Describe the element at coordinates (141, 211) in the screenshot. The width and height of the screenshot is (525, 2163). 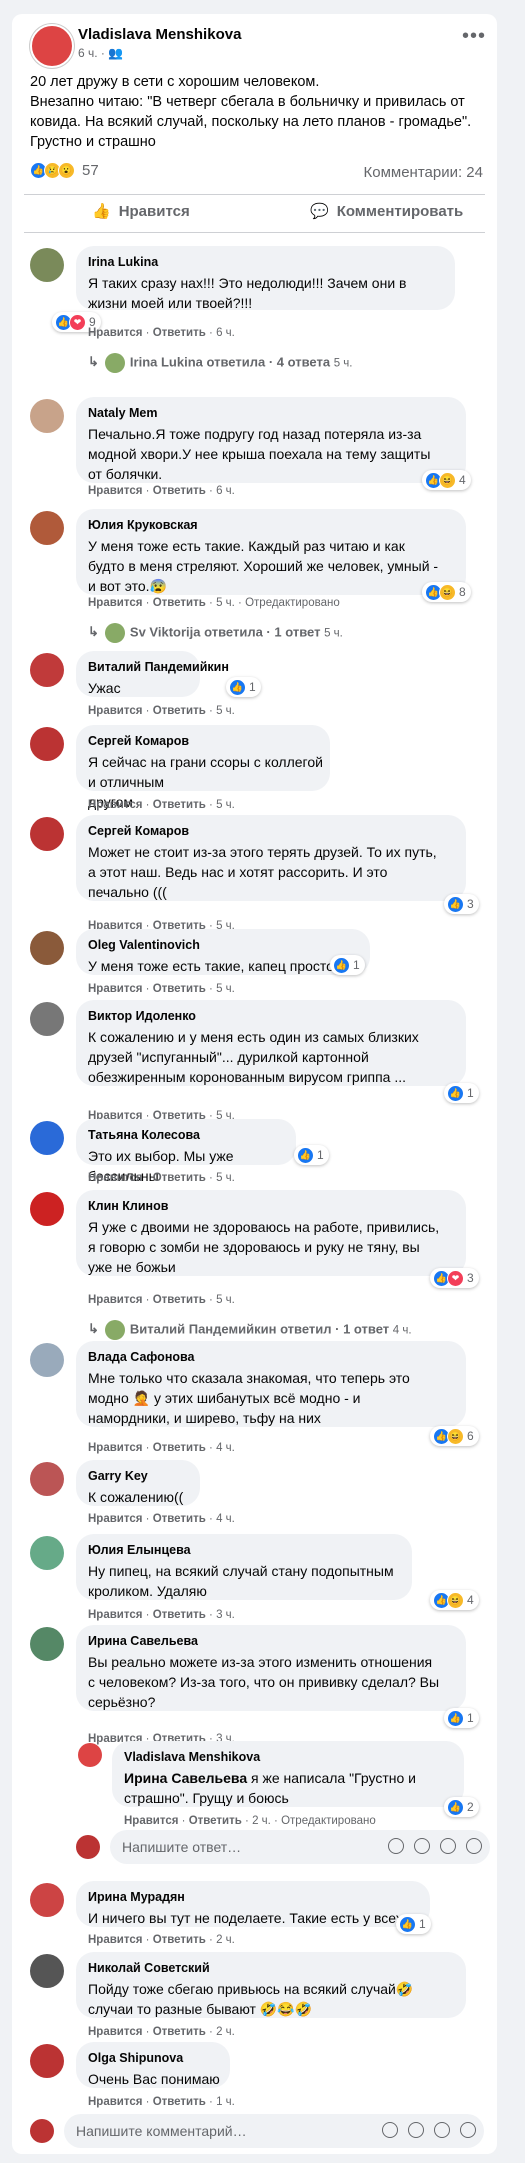
I see `like-button: 👍 Нравится` at that location.